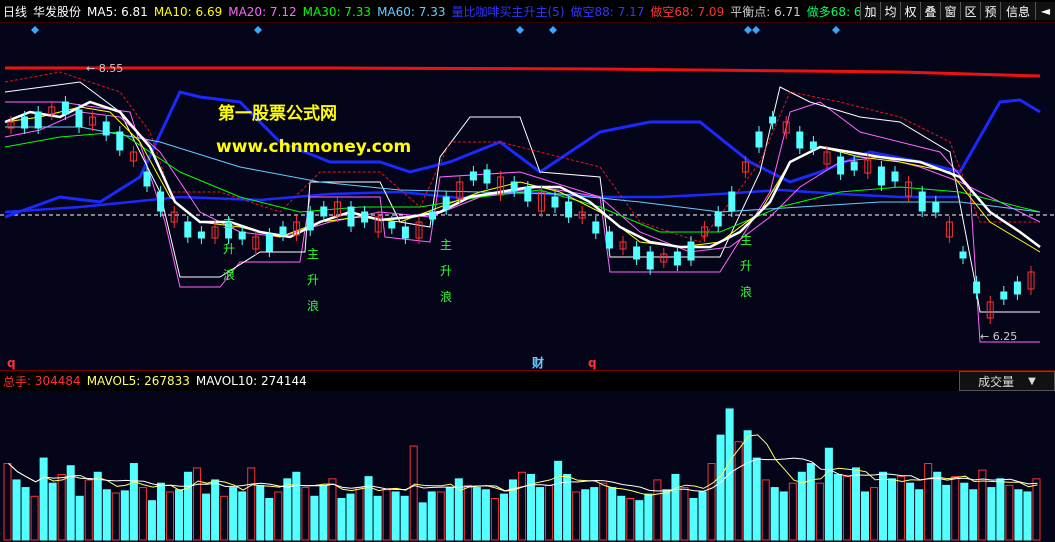  What do you see at coordinates (890, 11) in the screenshot?
I see `toolbar-button: 均` at bounding box center [890, 11].